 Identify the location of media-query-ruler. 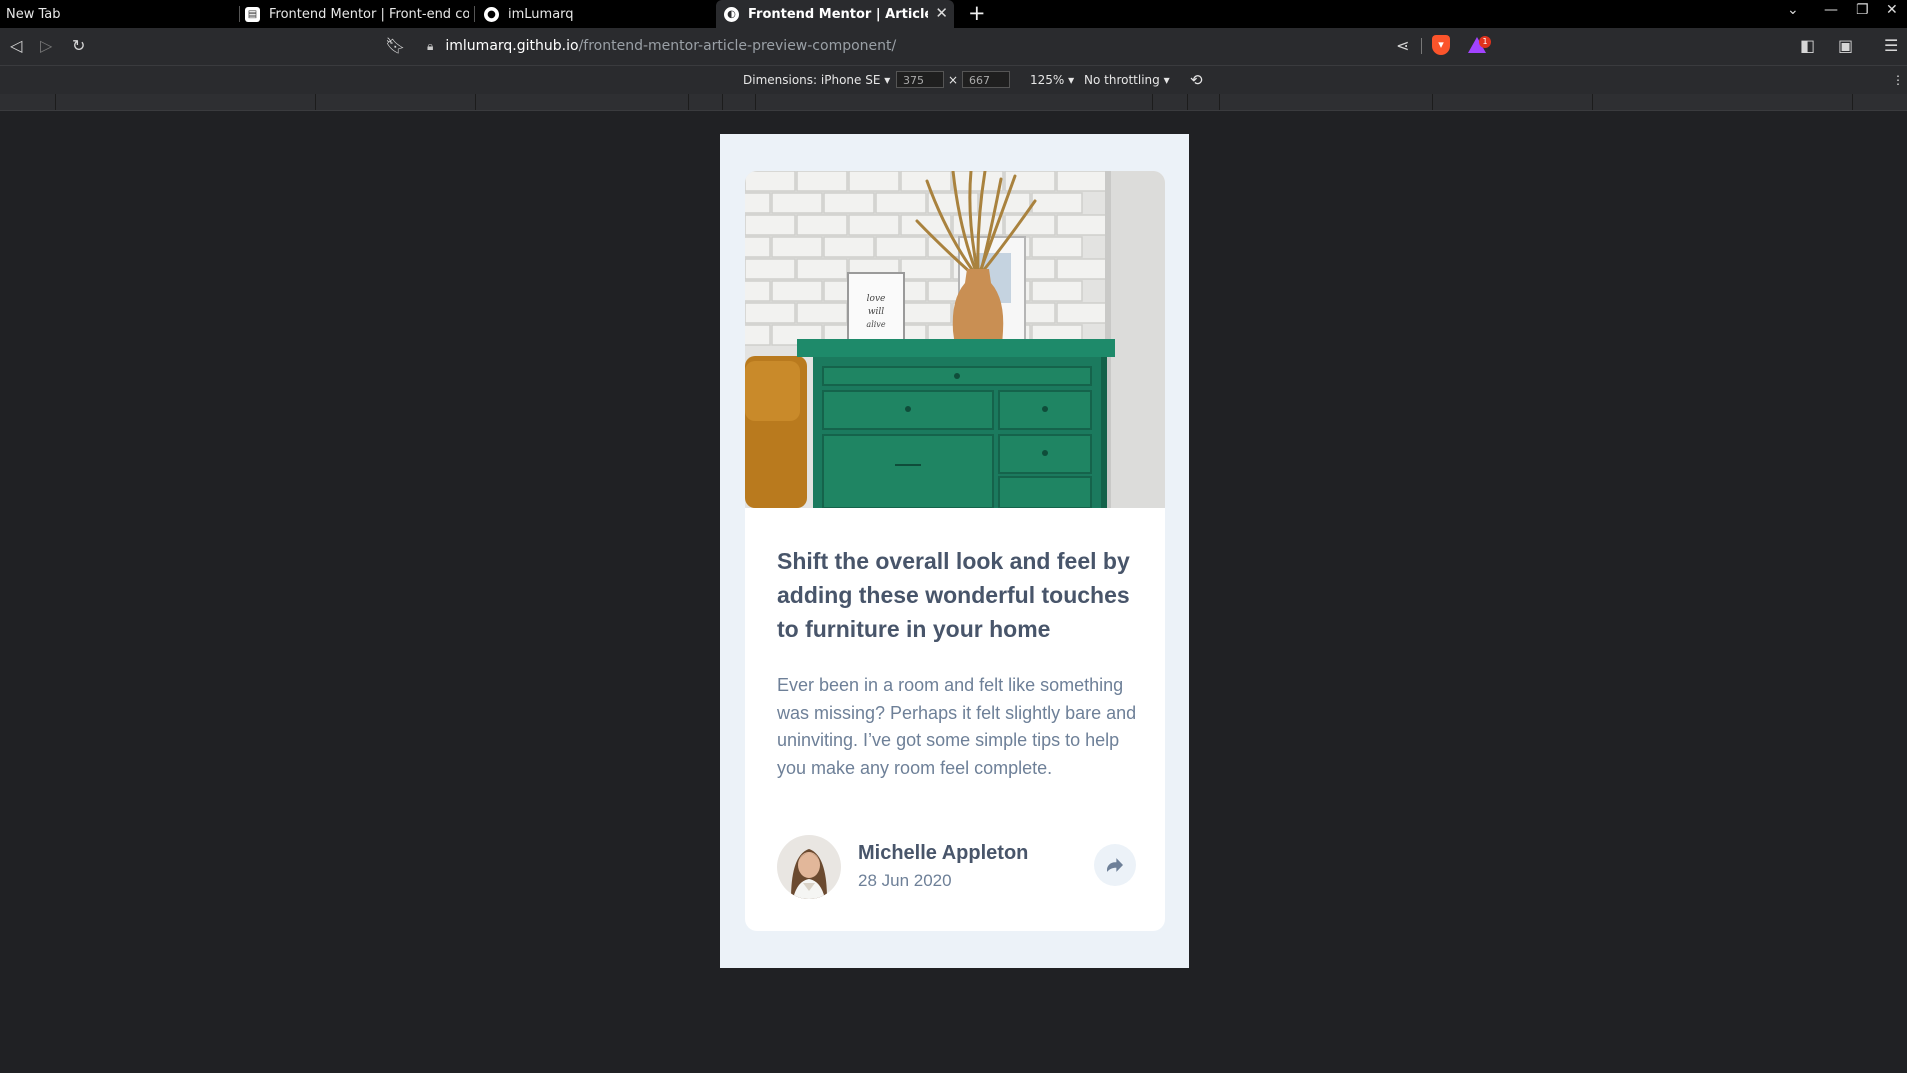
(953, 102).